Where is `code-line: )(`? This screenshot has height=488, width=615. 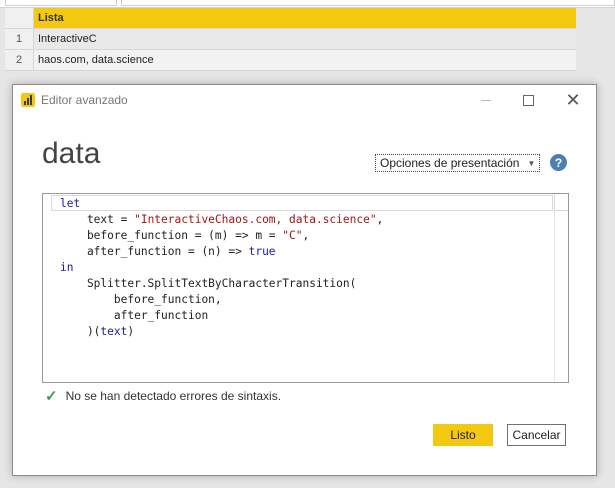 code-line: )( is located at coordinates (80, 331).